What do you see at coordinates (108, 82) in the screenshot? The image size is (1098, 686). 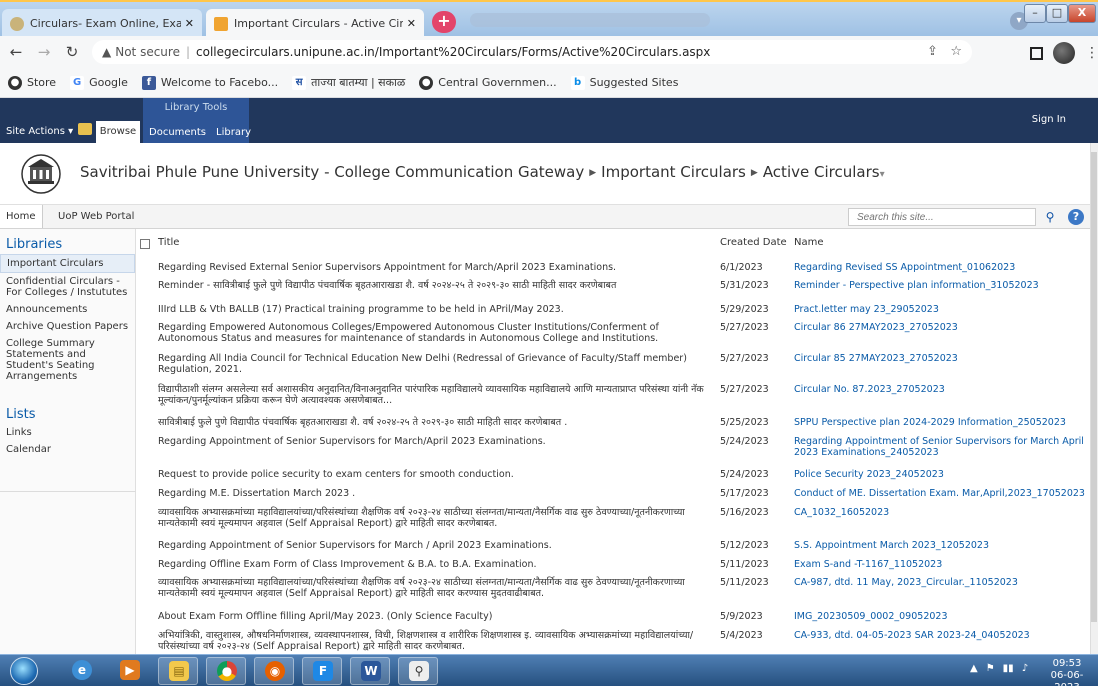 I see `bookmark-label: Google` at bounding box center [108, 82].